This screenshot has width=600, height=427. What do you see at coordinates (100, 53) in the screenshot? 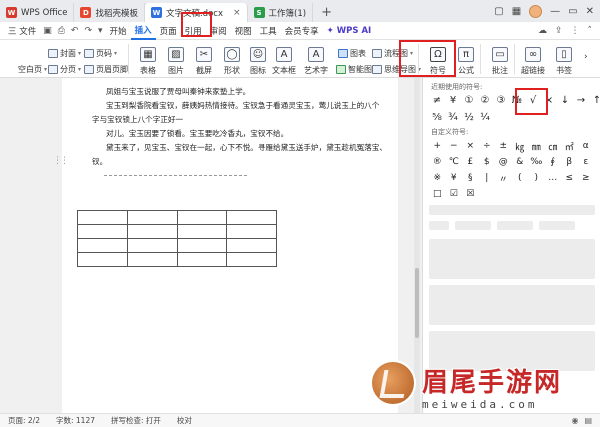
I see `page-number-button: 页码 ▾` at bounding box center [100, 53].